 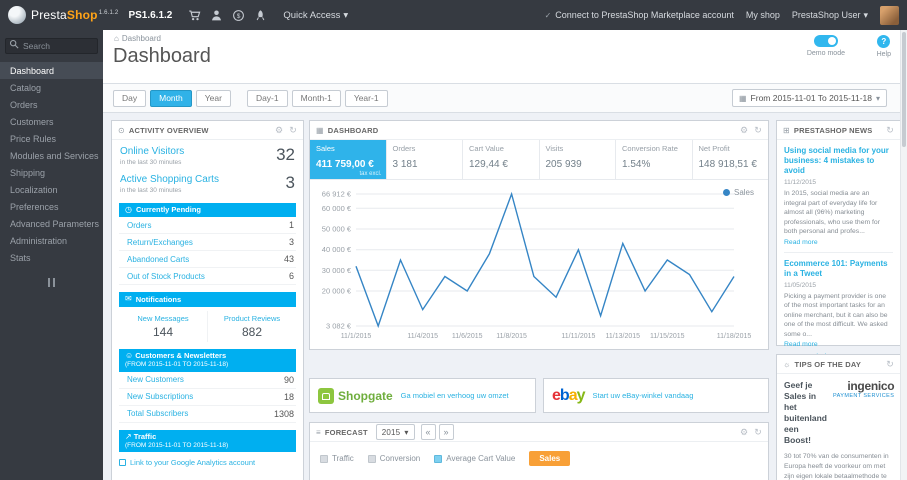 I want to click on forecast-year-select: 2015 ▾, so click(x=395, y=432).